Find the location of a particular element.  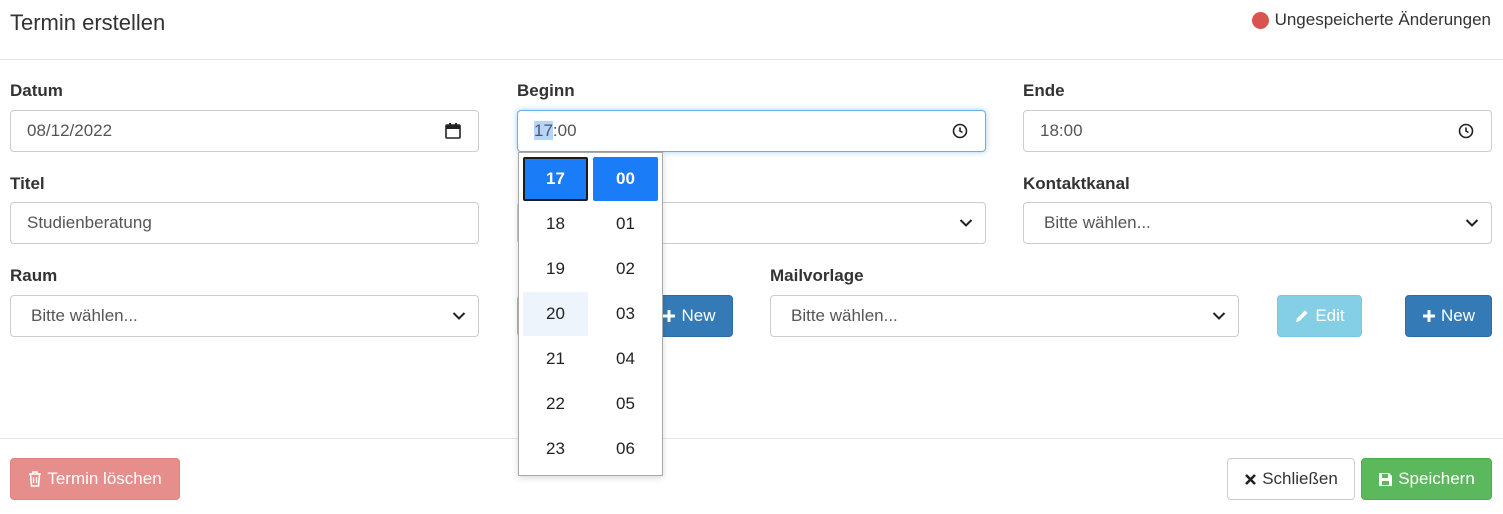

minute-option: 02 is located at coordinates (625, 269).